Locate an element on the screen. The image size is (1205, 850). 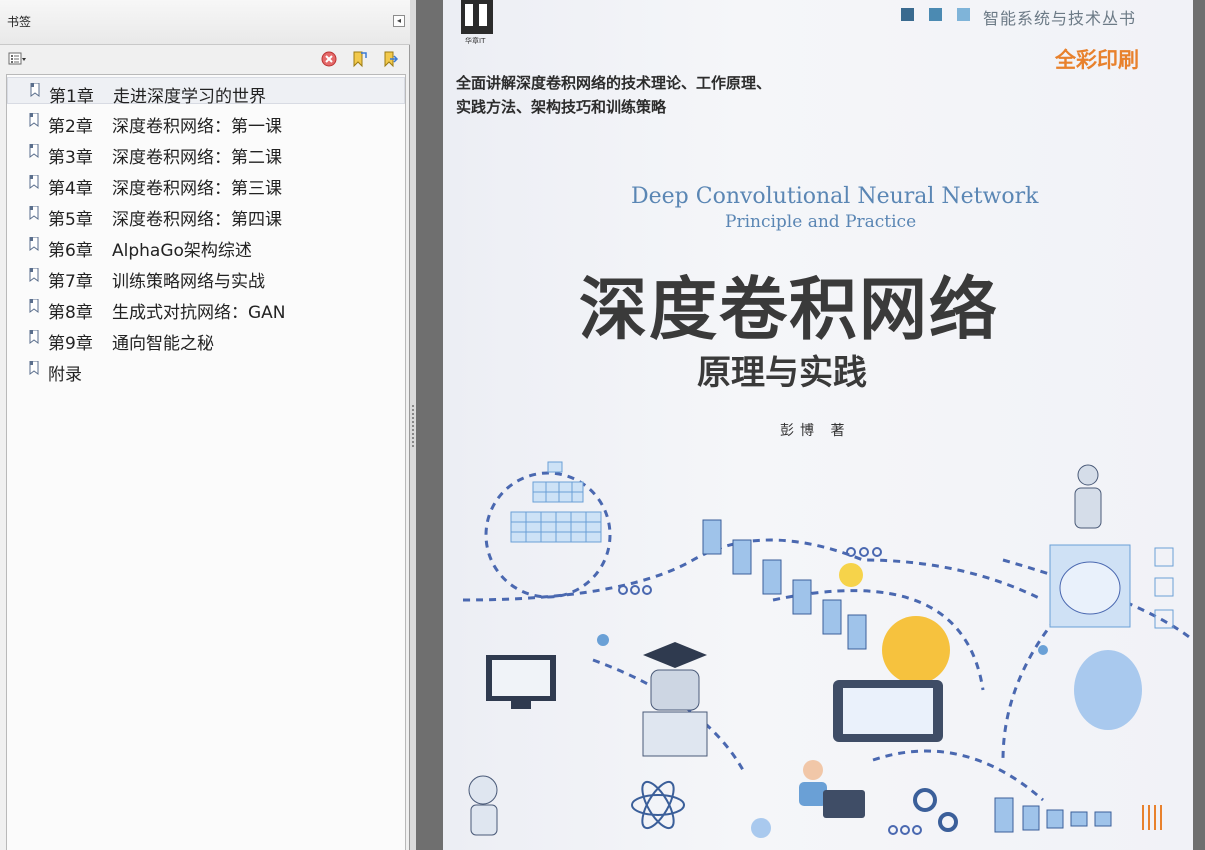
bookmark-item-chapter-5: 第5章 深度卷积网络：第四课 is located at coordinates (206, 215).